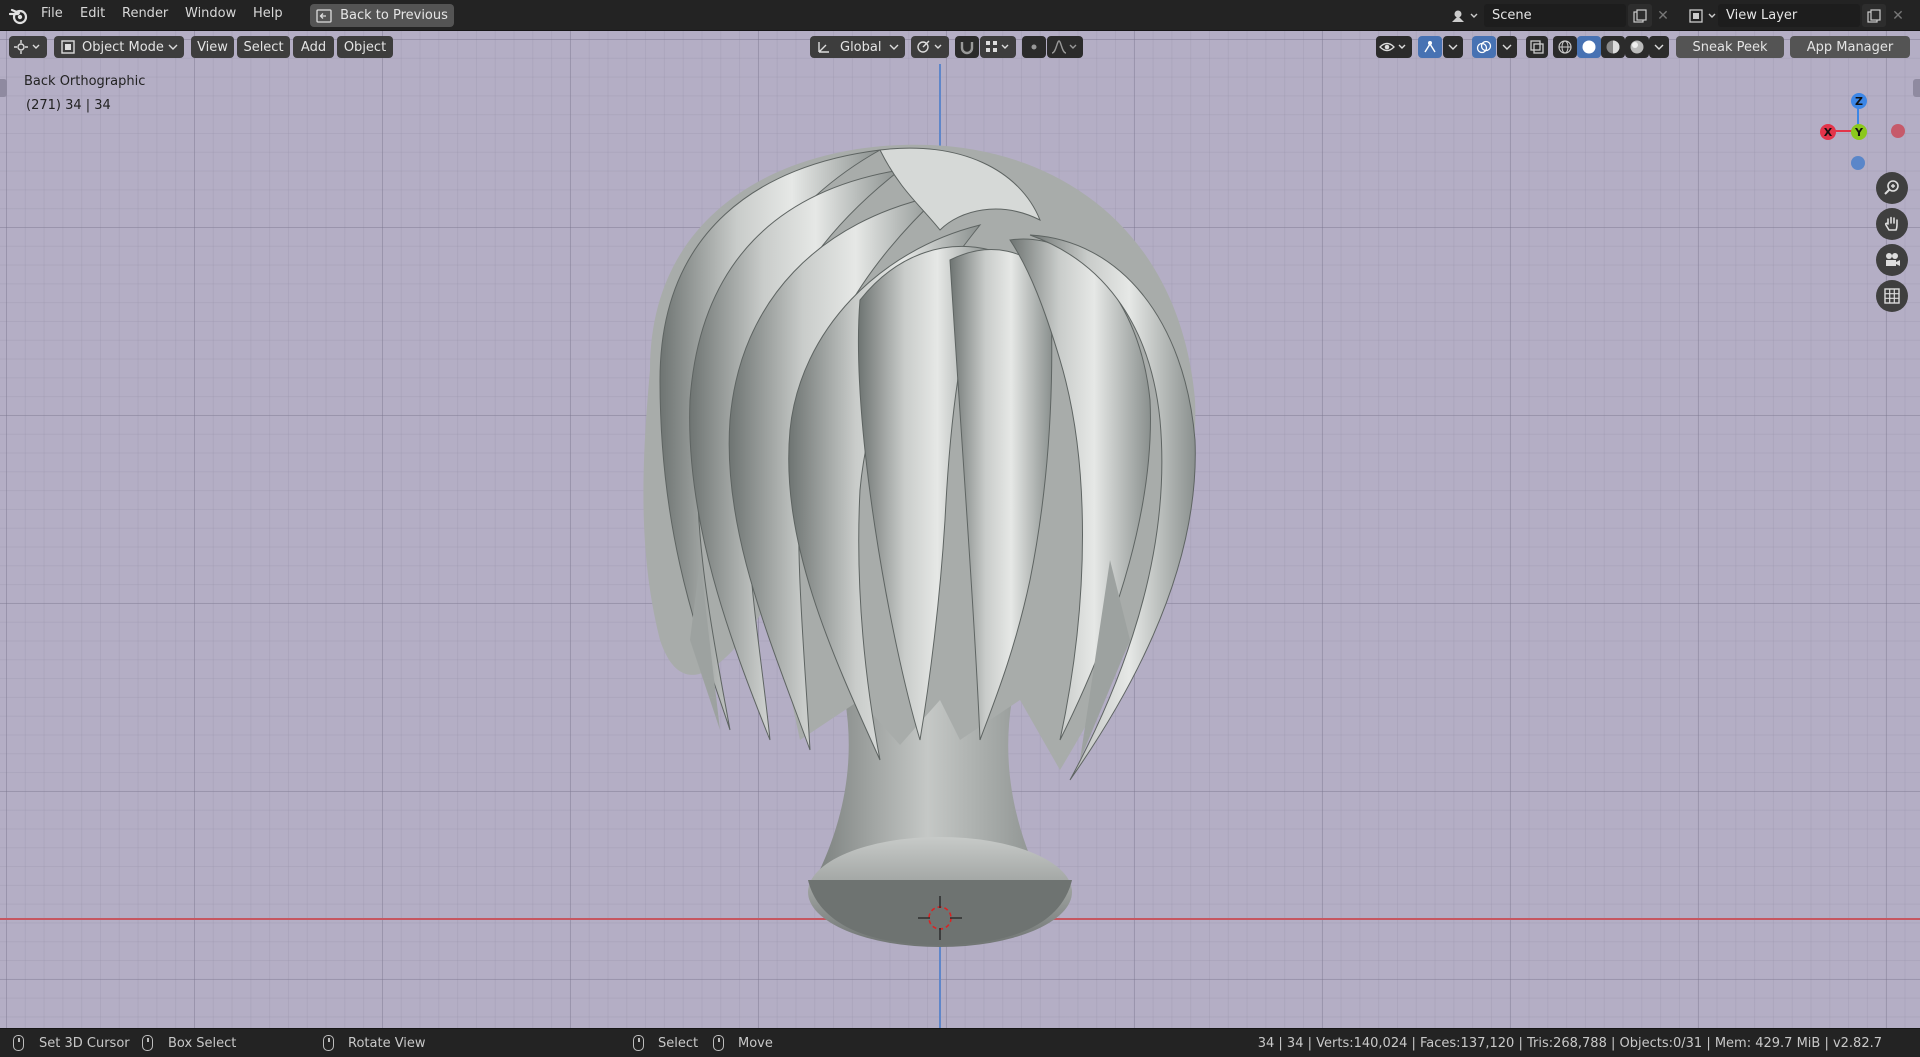  I want to click on back-icon, so click(324, 15).